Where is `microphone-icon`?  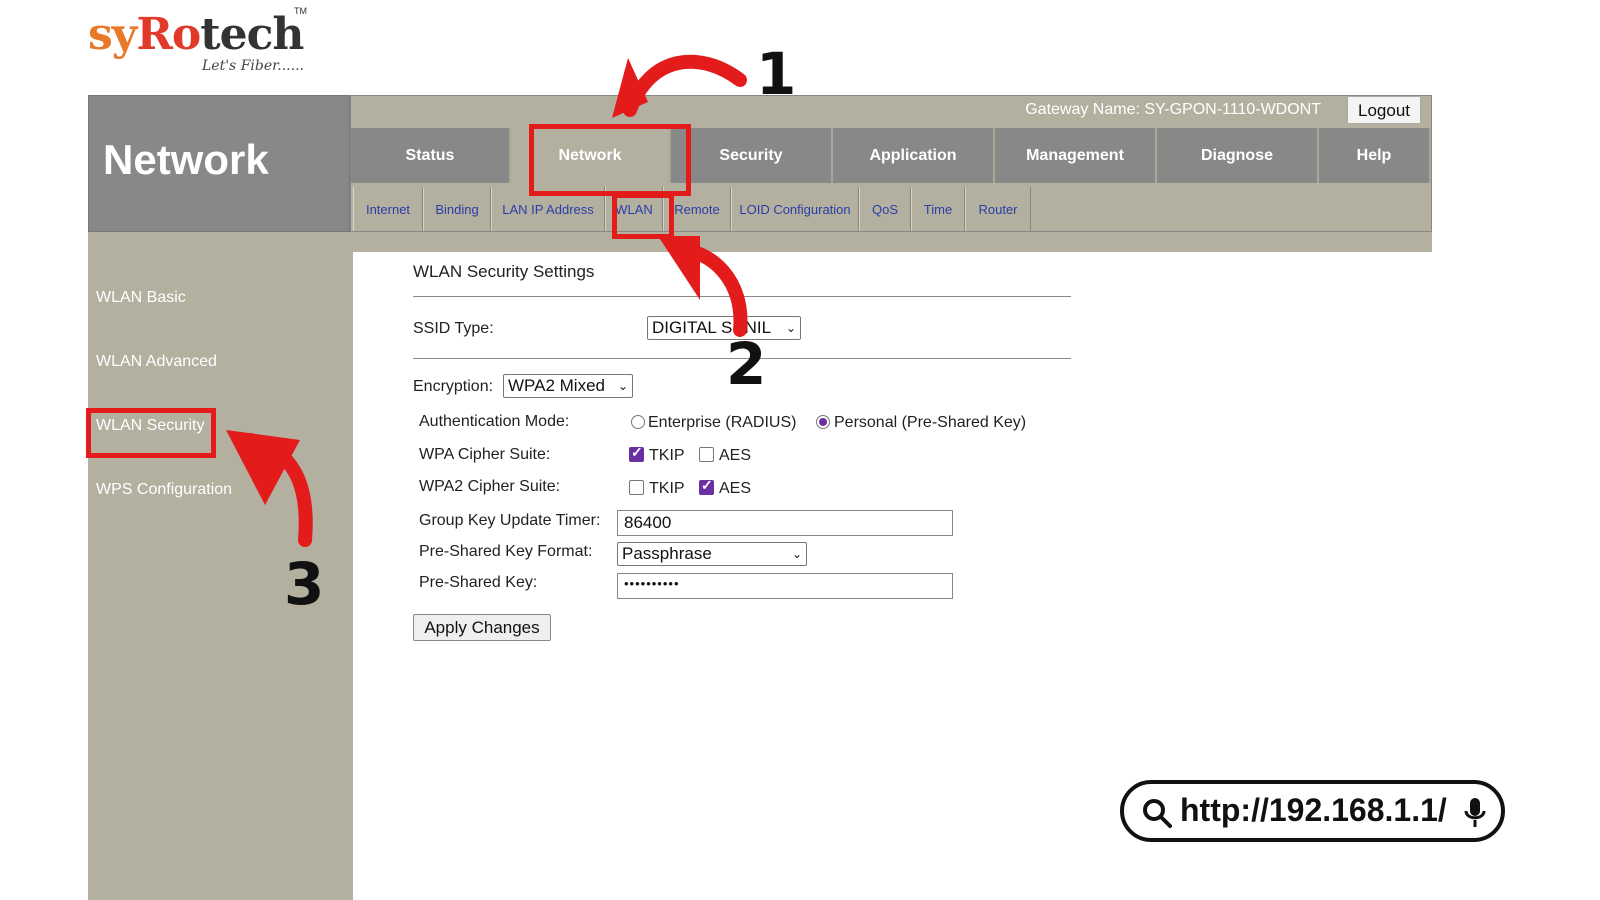 microphone-icon is located at coordinates (1475, 813).